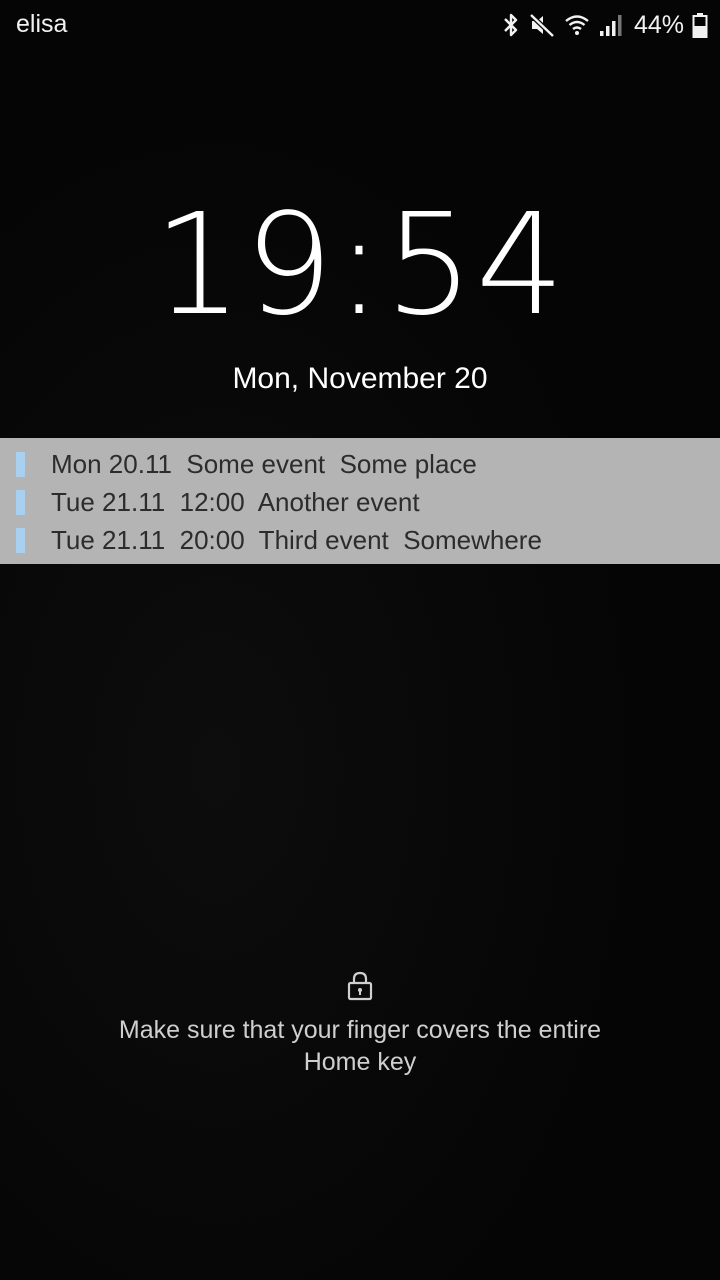  Describe the element at coordinates (611, 25) in the screenshot. I see `signal-icon` at that location.